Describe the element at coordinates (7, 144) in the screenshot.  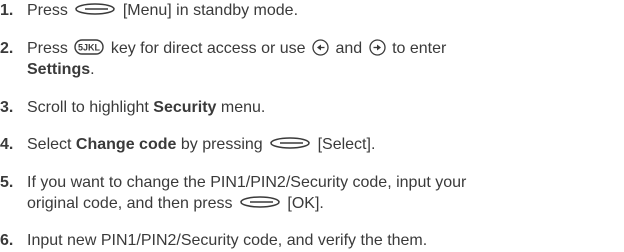
I see `step-number: 4.` at that location.